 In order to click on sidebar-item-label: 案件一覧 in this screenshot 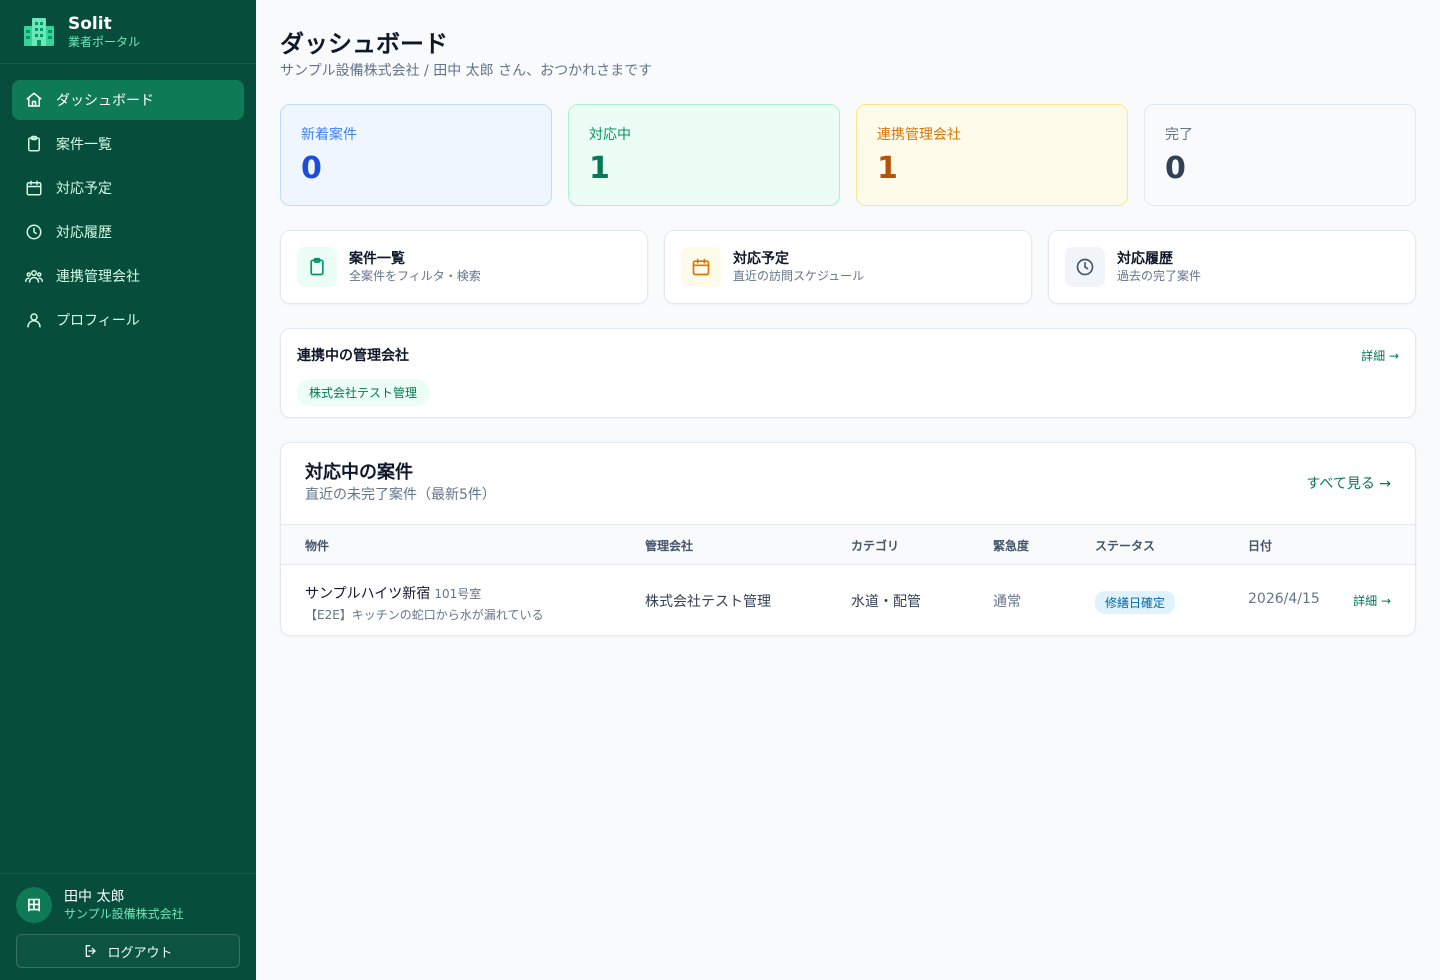, I will do `click(84, 145)`.